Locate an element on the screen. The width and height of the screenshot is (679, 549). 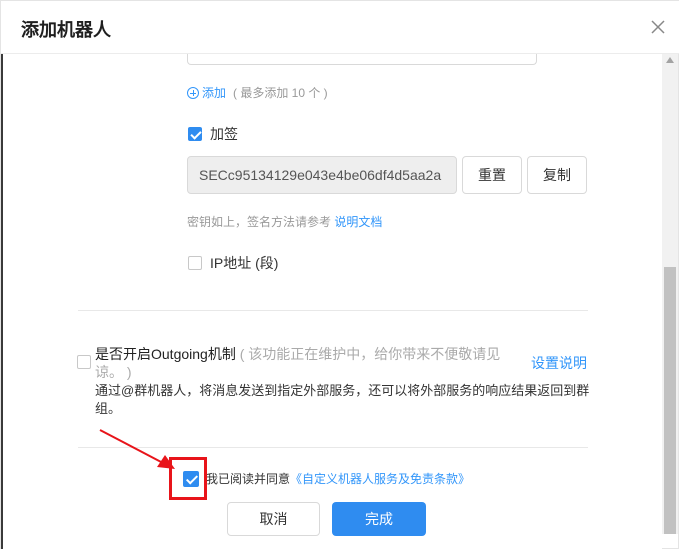
ip-checkbox-row: IP地址 (段) is located at coordinates (233, 263).